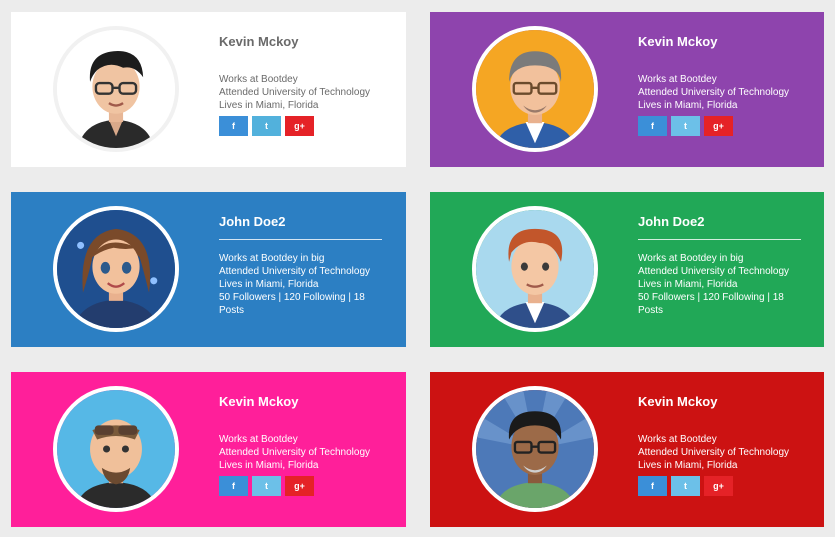  I want to click on avatar-red-hair-man-icon, so click(535, 269).